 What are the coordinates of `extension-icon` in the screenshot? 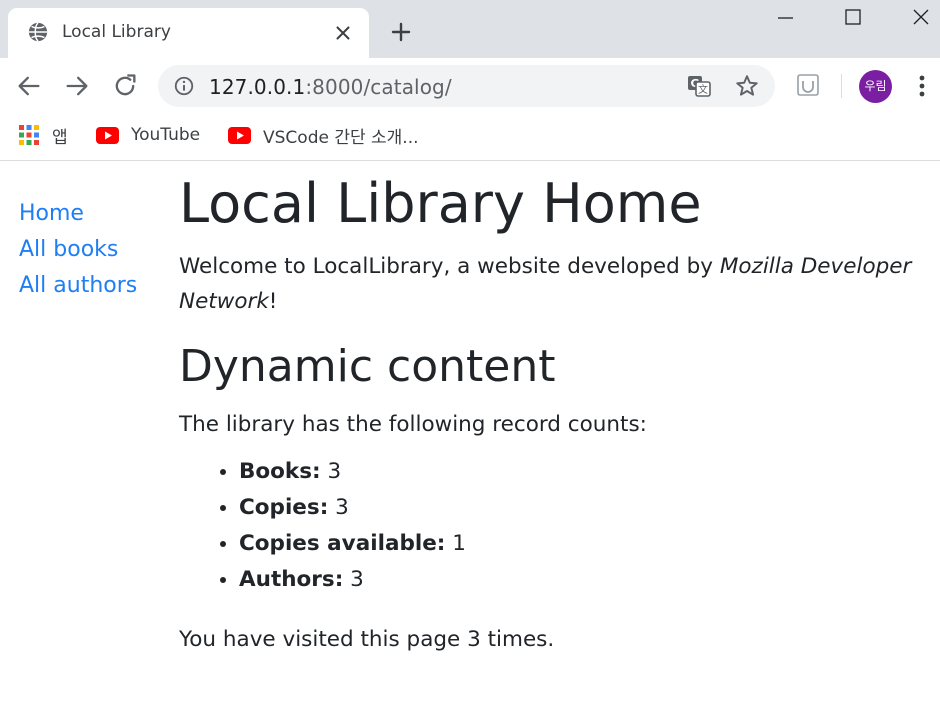 It's located at (808, 85).